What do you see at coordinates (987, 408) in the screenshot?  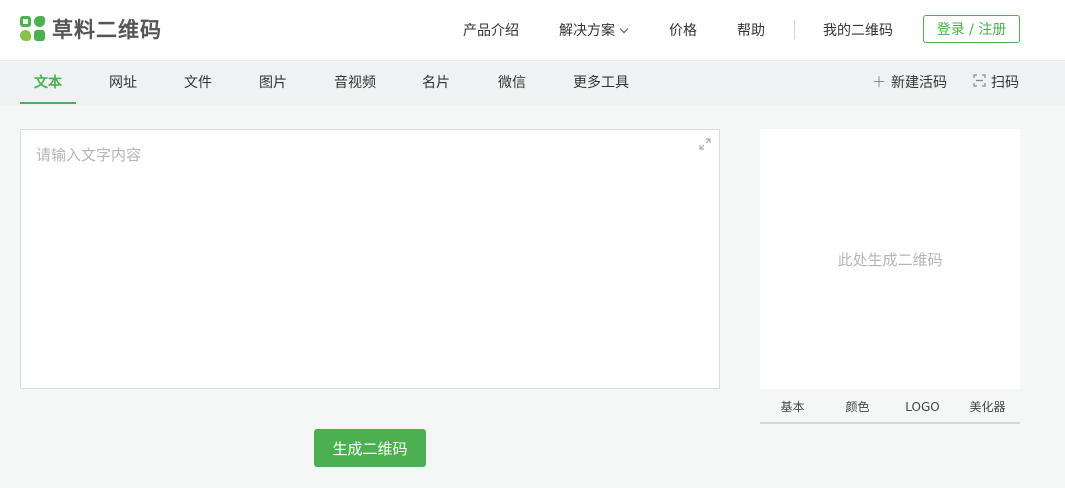 I see `option-tab-beautifier: 美化器` at bounding box center [987, 408].